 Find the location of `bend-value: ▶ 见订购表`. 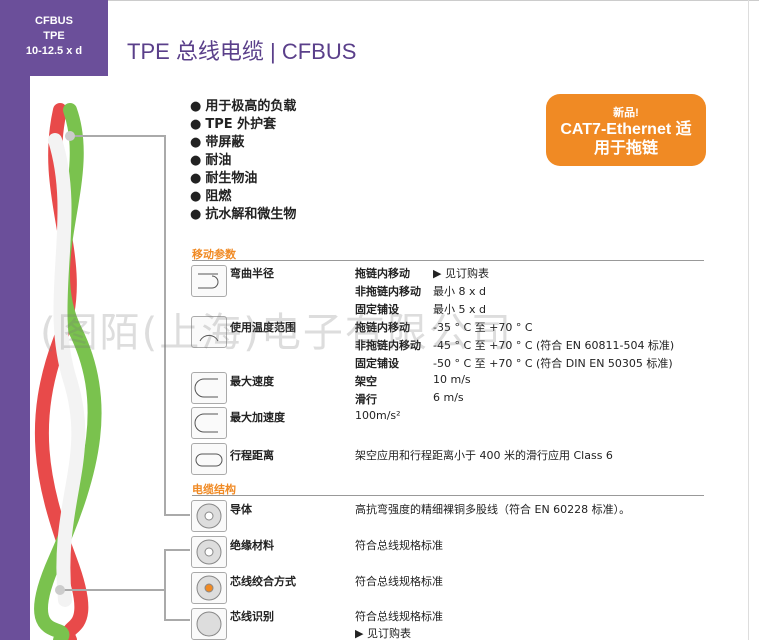

bend-value: ▶ 见订购表 is located at coordinates (461, 273).